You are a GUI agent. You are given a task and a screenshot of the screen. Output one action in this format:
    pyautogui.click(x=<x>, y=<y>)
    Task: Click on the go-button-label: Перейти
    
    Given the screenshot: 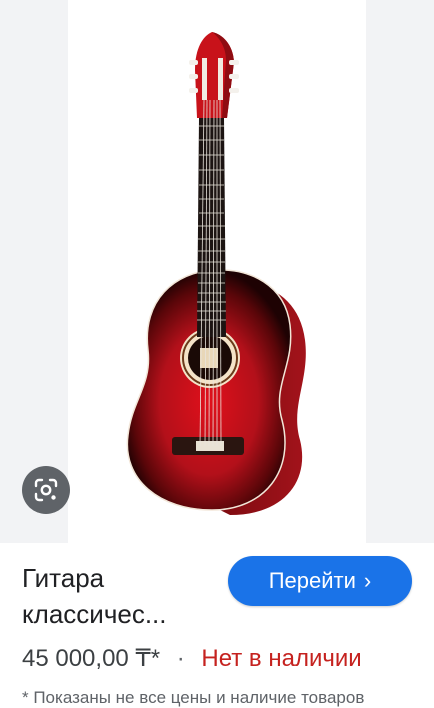 What is the action you would take?
    pyautogui.click(x=312, y=580)
    